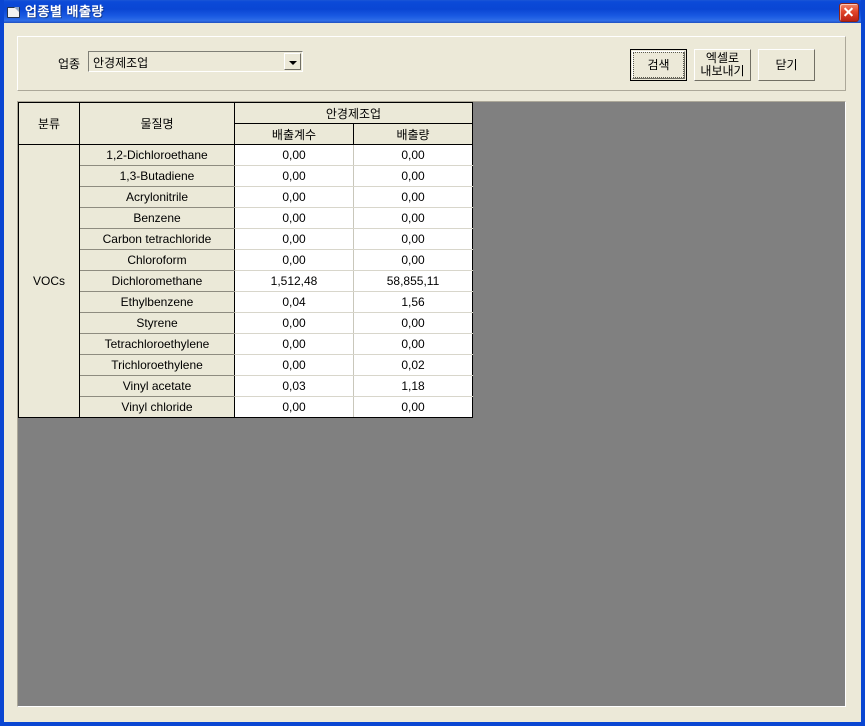 This screenshot has width=865, height=726. What do you see at coordinates (157, 344) in the screenshot?
I see `cell-substance-name: Tetrachloroethylene` at bounding box center [157, 344].